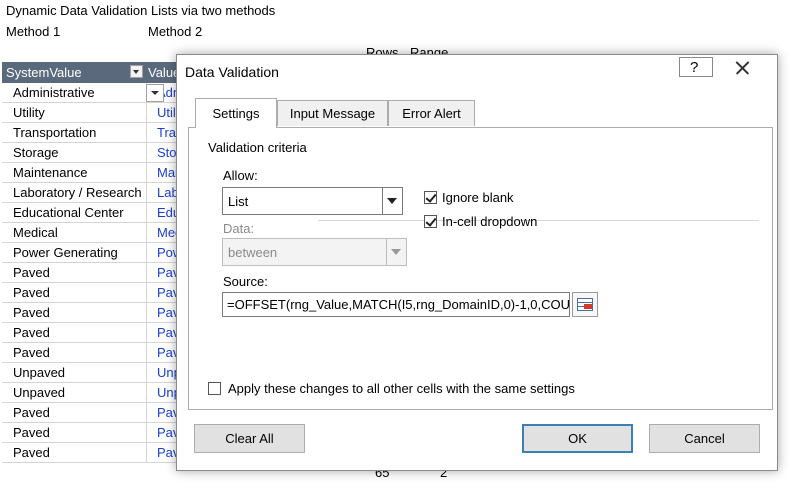  What do you see at coordinates (430, 221) in the screenshot?
I see `in-cell-dropdown-checkbox` at bounding box center [430, 221].